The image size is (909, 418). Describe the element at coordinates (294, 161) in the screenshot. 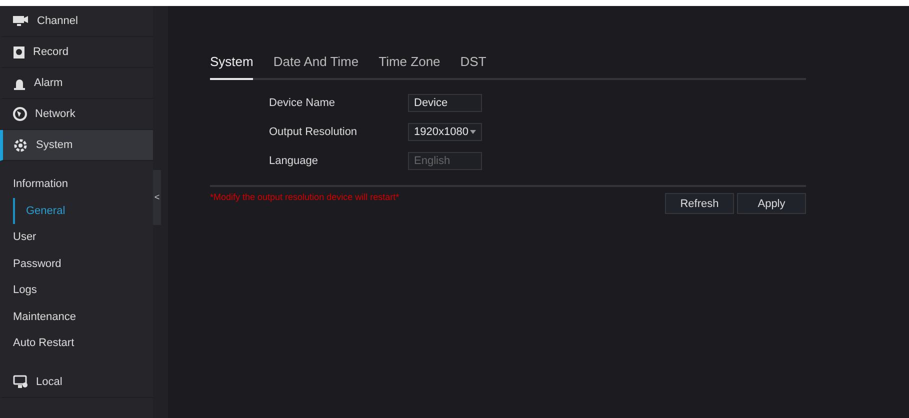

I see `field-label: Language` at that location.